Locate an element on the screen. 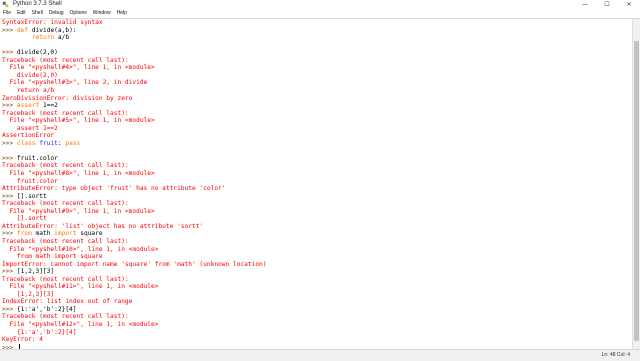 The width and height of the screenshot is (640, 361). shell-text-segment: File "<pyshell#4>", line 1, in <module> is located at coordinates (78, 68).